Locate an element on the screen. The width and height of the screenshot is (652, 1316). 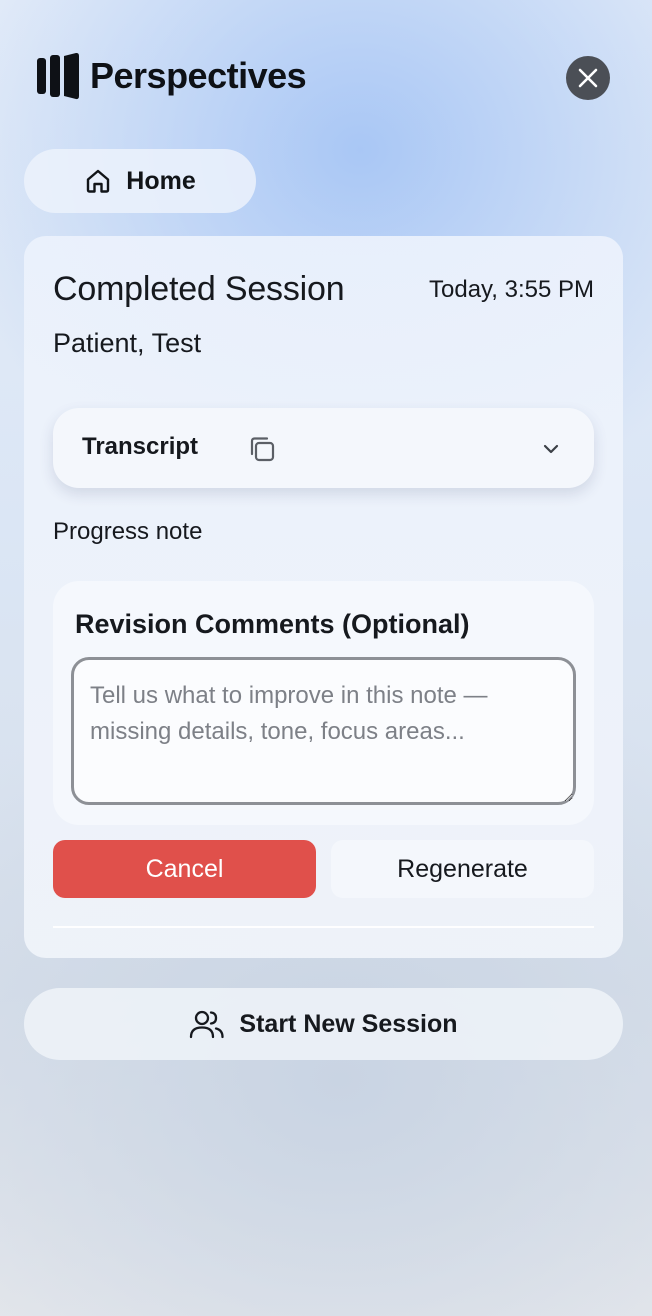
close-button is located at coordinates (588, 78).